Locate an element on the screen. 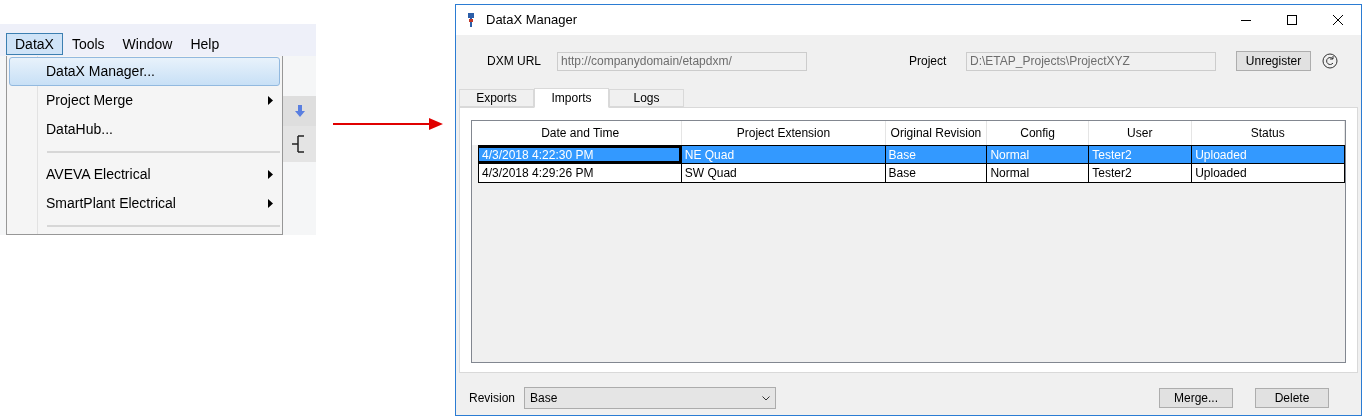 Image resolution: width=1366 pixels, height=417 pixels. table-cell: 4/3/2018 4:22:30 PM is located at coordinates (579, 154).